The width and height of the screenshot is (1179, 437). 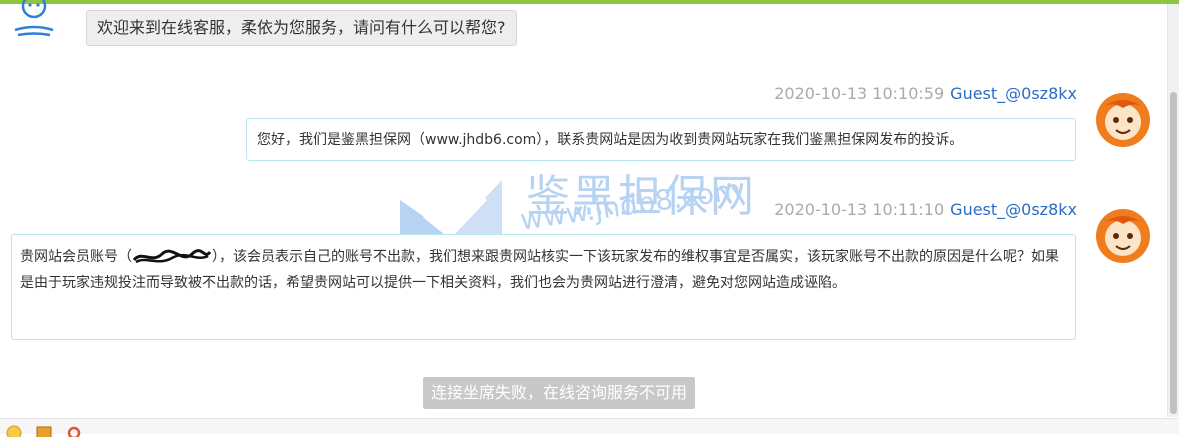 What do you see at coordinates (1173, 253) in the screenshot?
I see `scrollbar-thumb` at bounding box center [1173, 253].